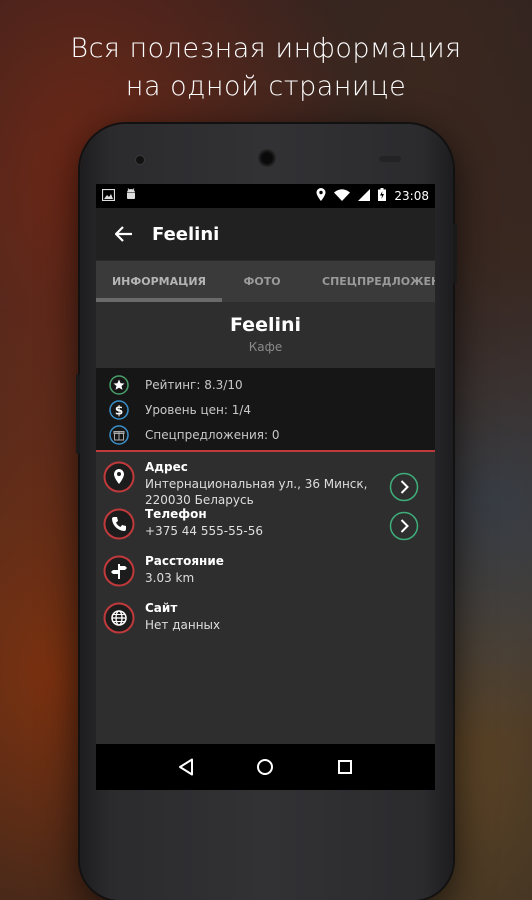 This screenshot has width=532, height=900. I want to click on nav-home-icon, so click(265, 767).